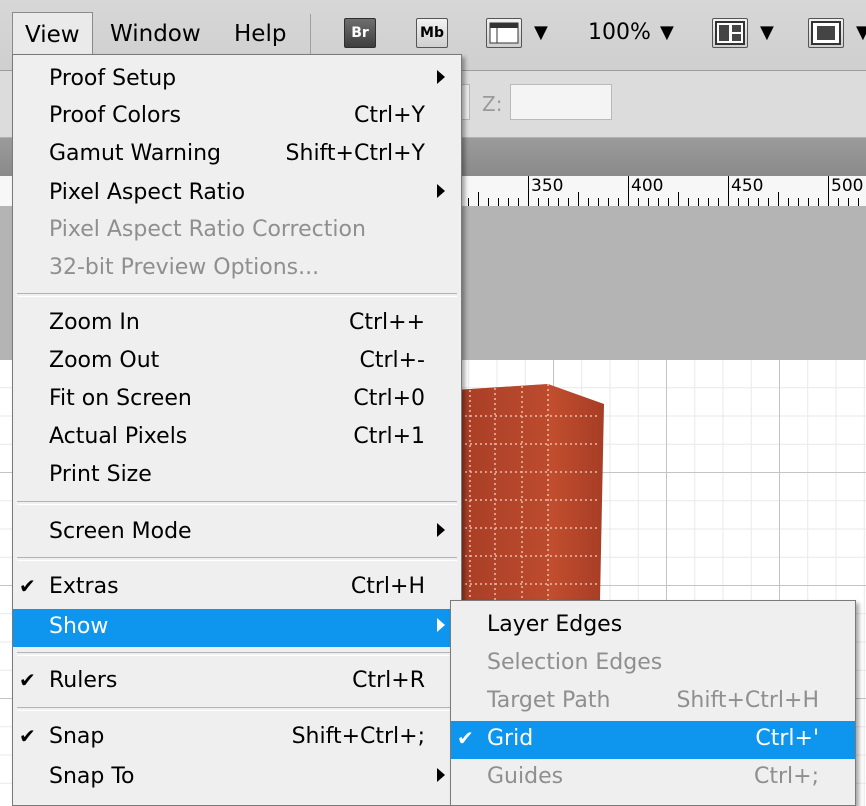 The image size is (866, 806). Describe the element at coordinates (561, 102) in the screenshot. I see `z-input` at that location.